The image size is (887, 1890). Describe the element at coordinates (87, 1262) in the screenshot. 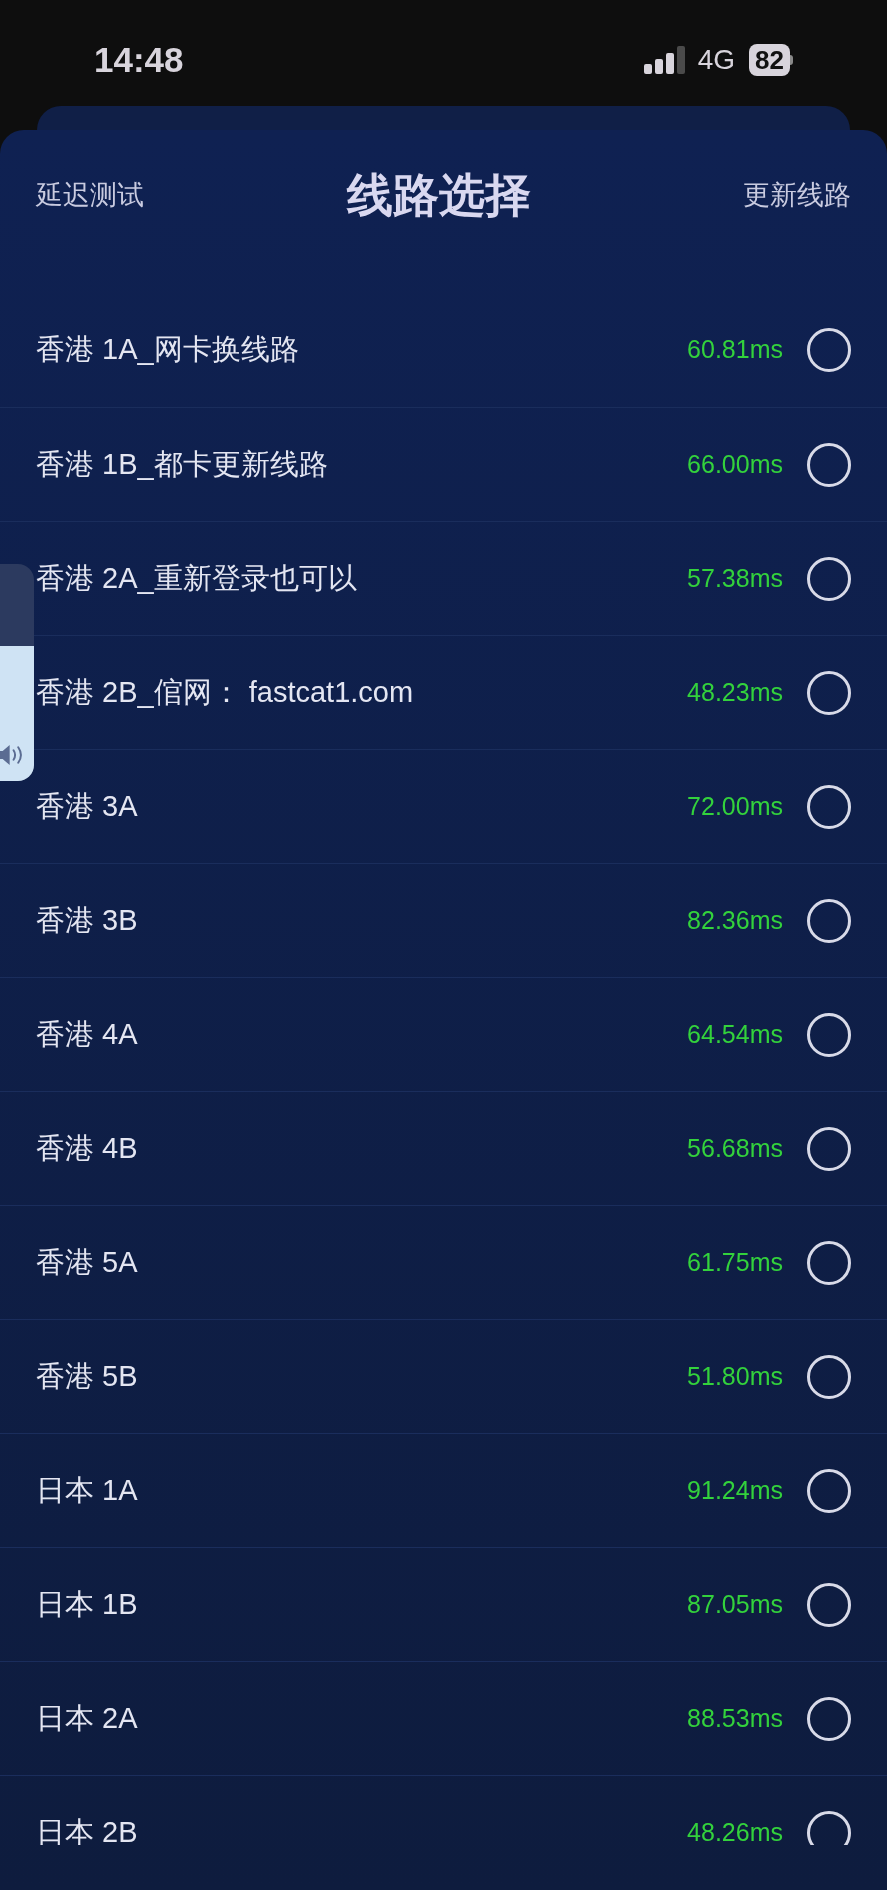

I see `route-name: 香港 5A` at that location.